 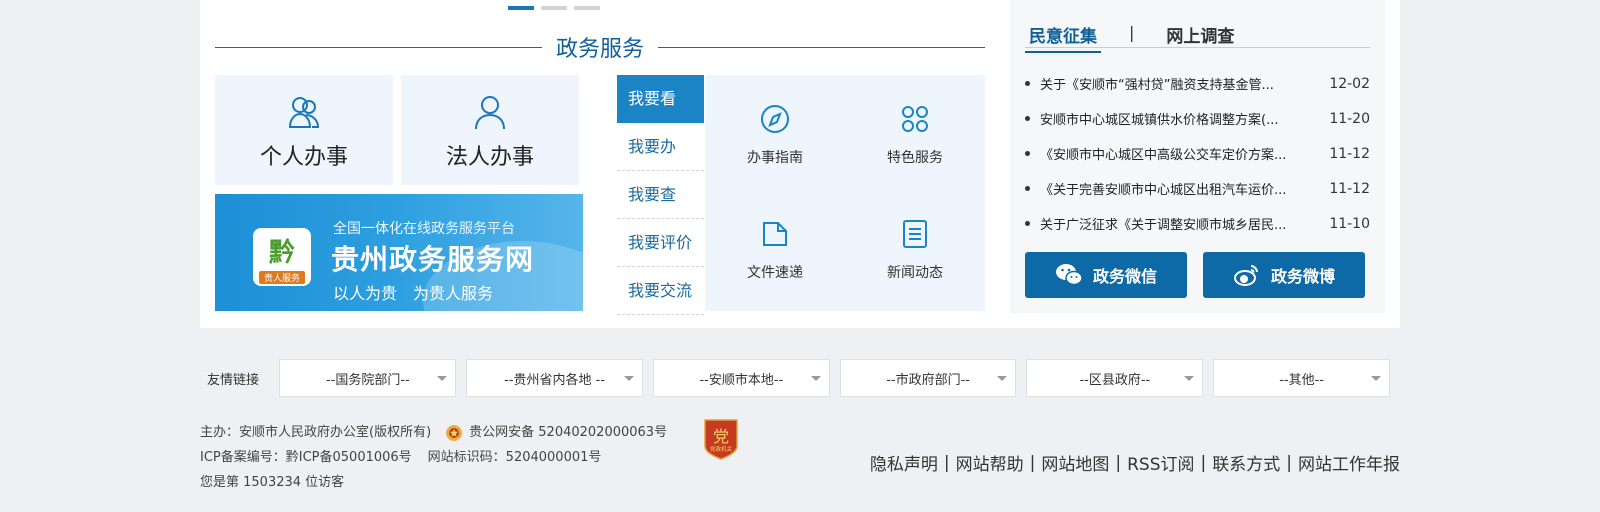 What do you see at coordinates (1160, 462) in the screenshot?
I see `link-rss: RSS订阅` at bounding box center [1160, 462].